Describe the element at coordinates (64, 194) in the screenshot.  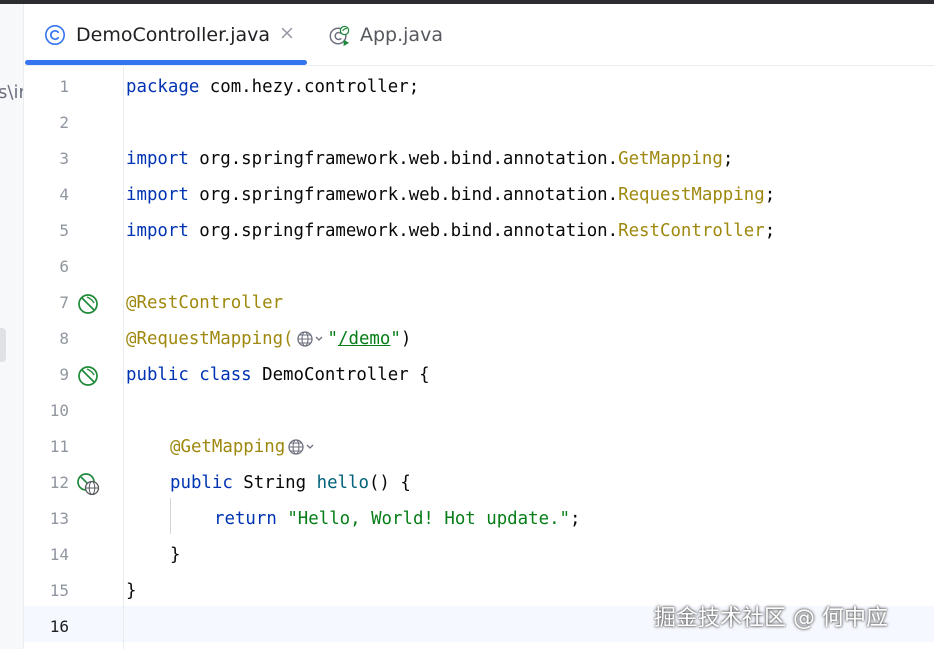
I see `line-number: 4` at that location.